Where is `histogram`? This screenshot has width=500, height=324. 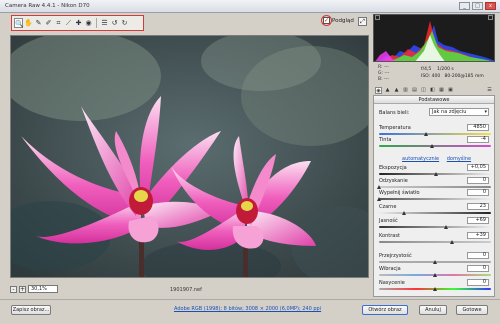
histogram is located at coordinates (434, 38).